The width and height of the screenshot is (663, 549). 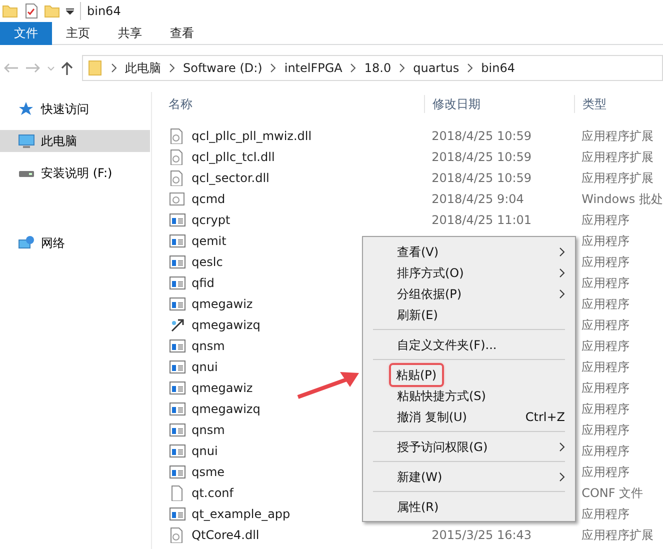 What do you see at coordinates (482, 219) in the screenshot?
I see `date-cell: 2018/4/25 11:01` at bounding box center [482, 219].